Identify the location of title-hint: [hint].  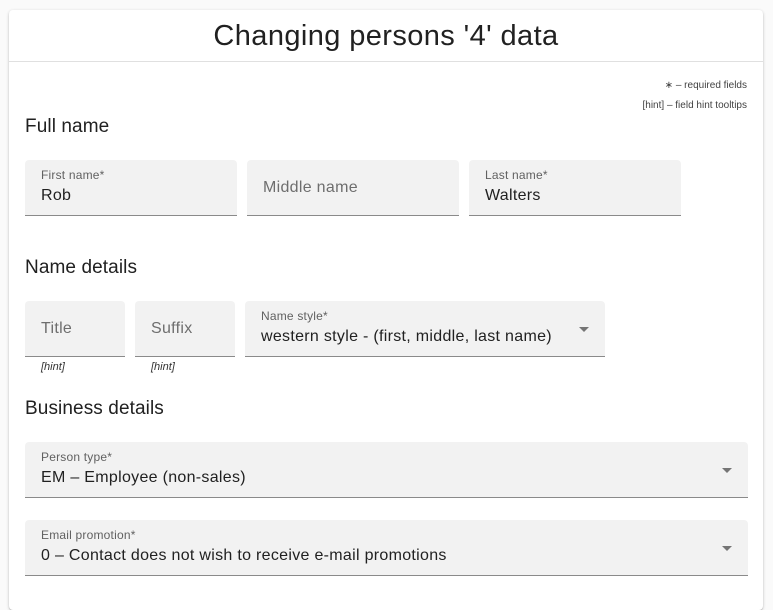
(53, 367).